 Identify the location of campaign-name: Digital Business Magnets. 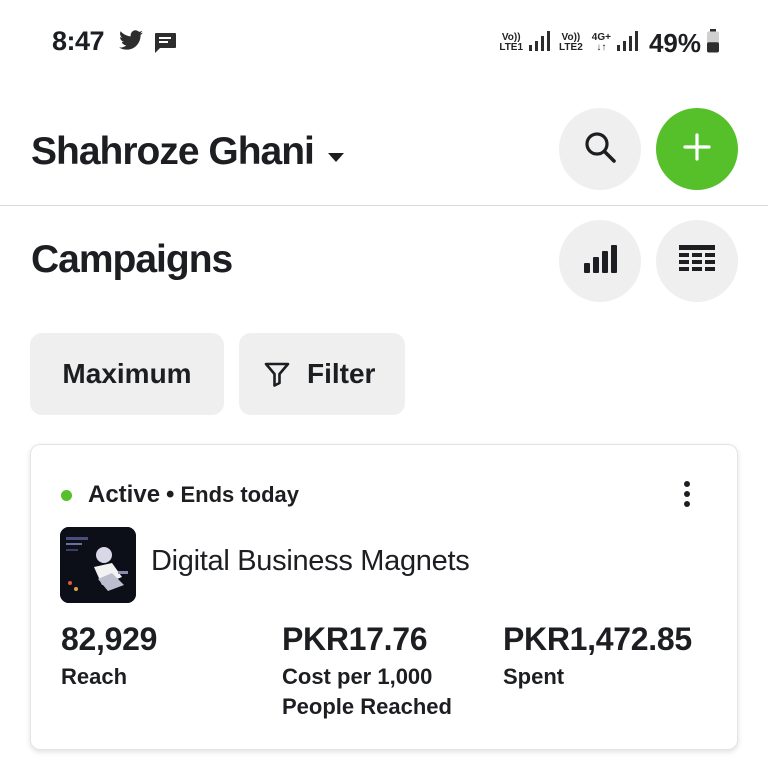
(310, 561).